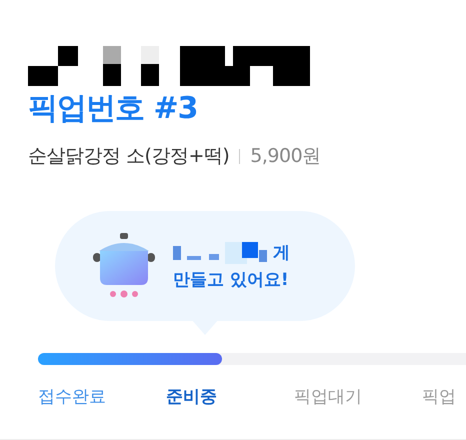 This screenshot has height=440, width=466. What do you see at coordinates (285, 156) in the screenshot?
I see `price: 5,900원` at bounding box center [285, 156].